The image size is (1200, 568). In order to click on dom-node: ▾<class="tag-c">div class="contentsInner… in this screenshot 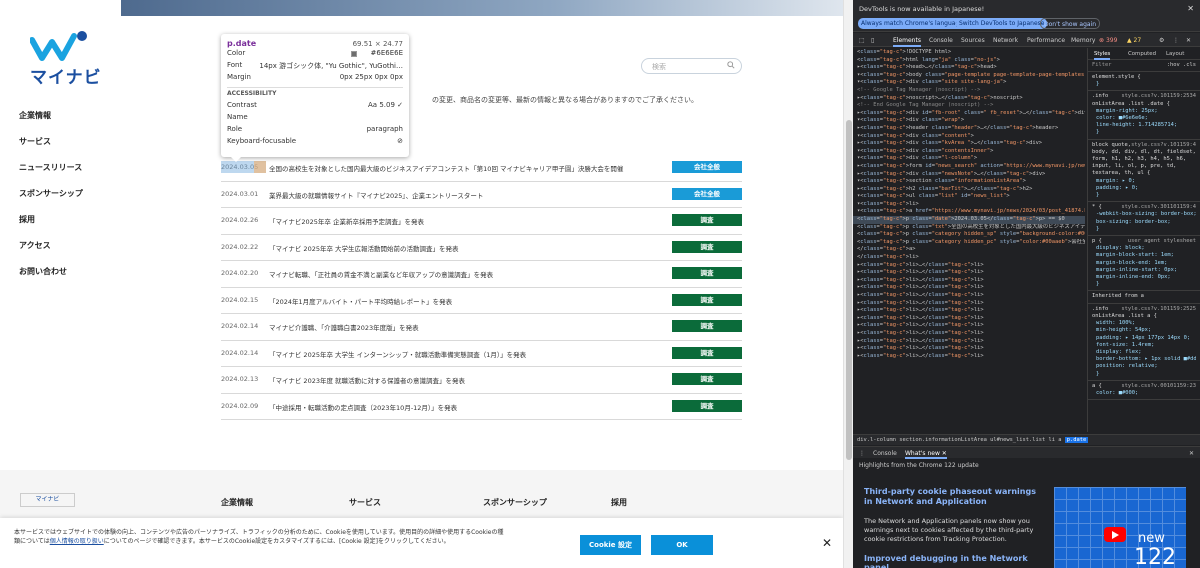, I will do `click(971, 152)`.